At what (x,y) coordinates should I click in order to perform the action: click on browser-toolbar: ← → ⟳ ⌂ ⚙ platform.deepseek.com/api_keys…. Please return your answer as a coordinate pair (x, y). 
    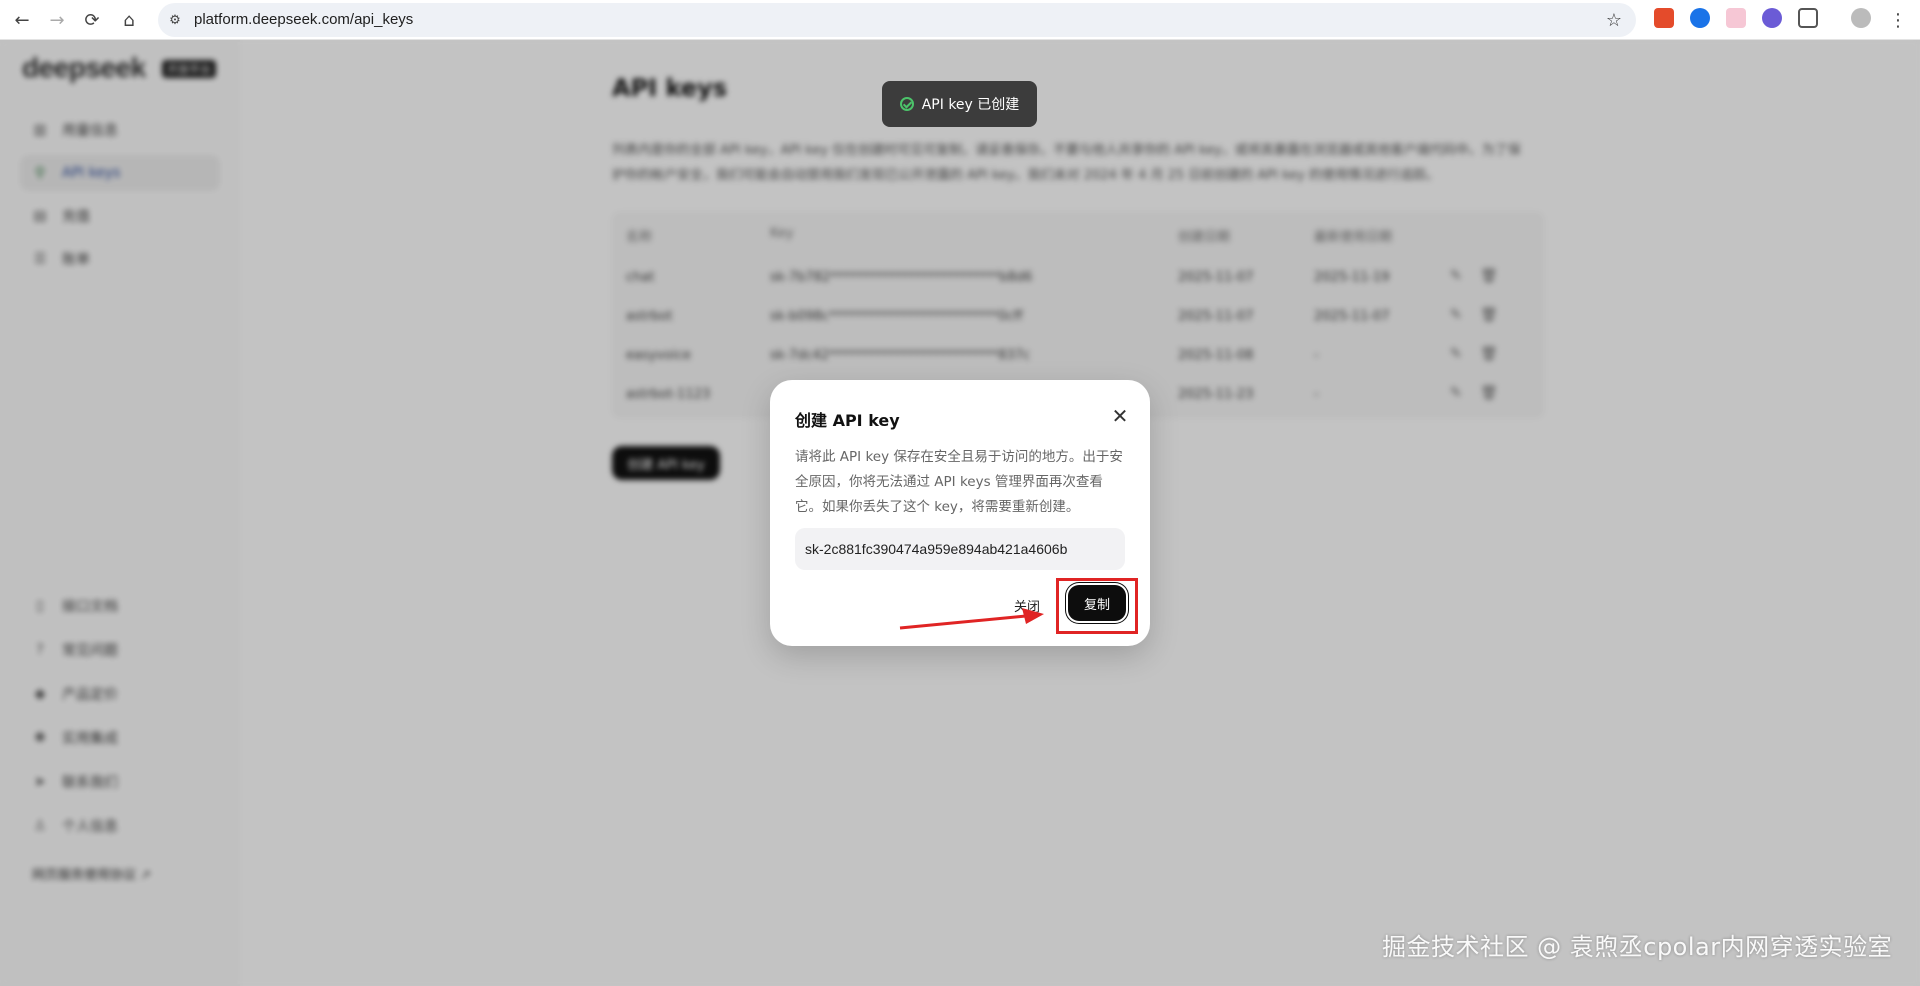
    Looking at the image, I should click on (960, 20).